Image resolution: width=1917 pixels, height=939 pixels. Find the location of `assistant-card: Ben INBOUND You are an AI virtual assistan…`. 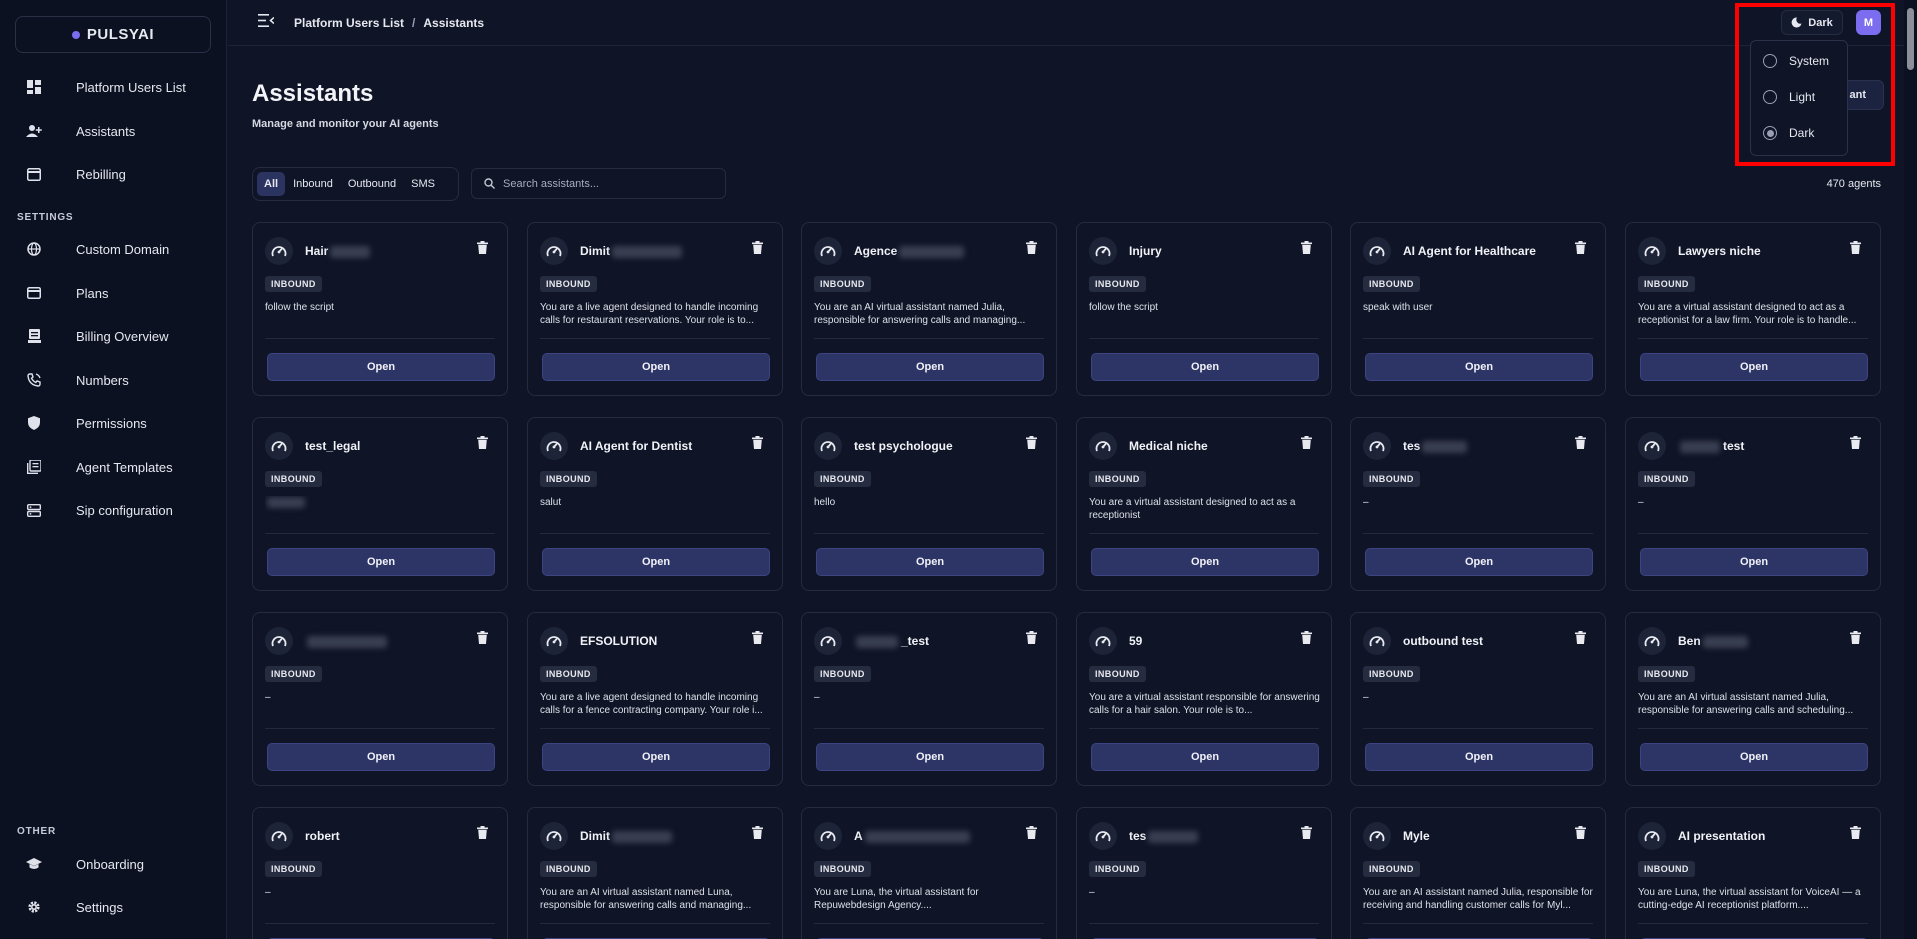

assistant-card: Ben INBOUND You are an AI virtual assistan… is located at coordinates (1753, 699).